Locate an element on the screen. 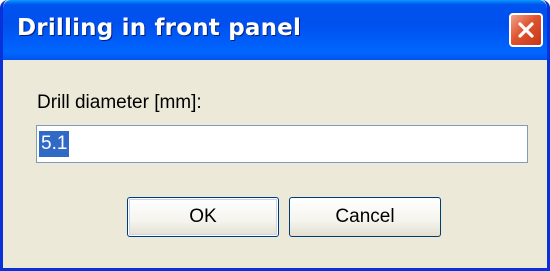  ok-button: OK is located at coordinates (203, 217).